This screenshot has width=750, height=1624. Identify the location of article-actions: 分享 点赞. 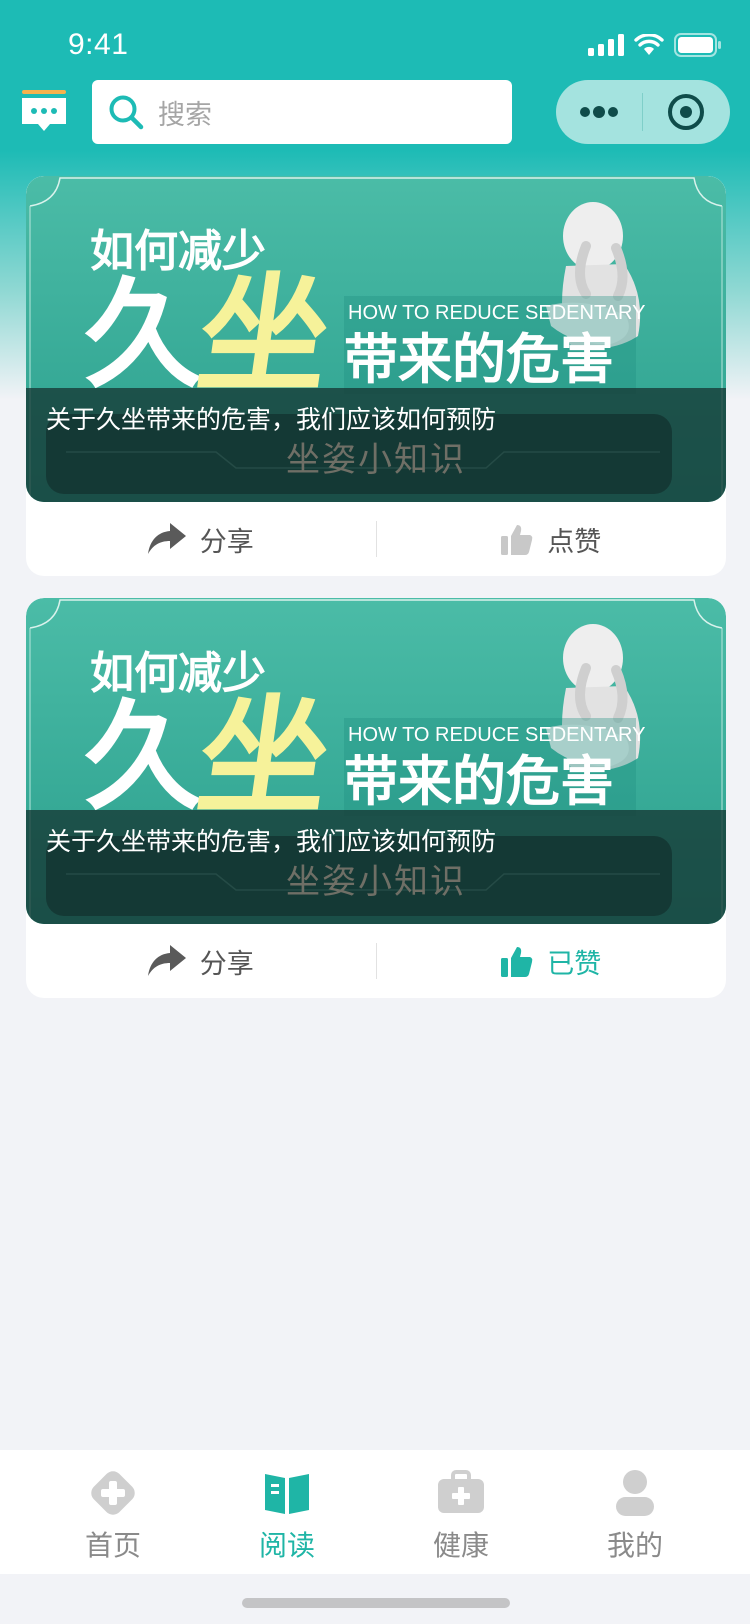
(376, 539).